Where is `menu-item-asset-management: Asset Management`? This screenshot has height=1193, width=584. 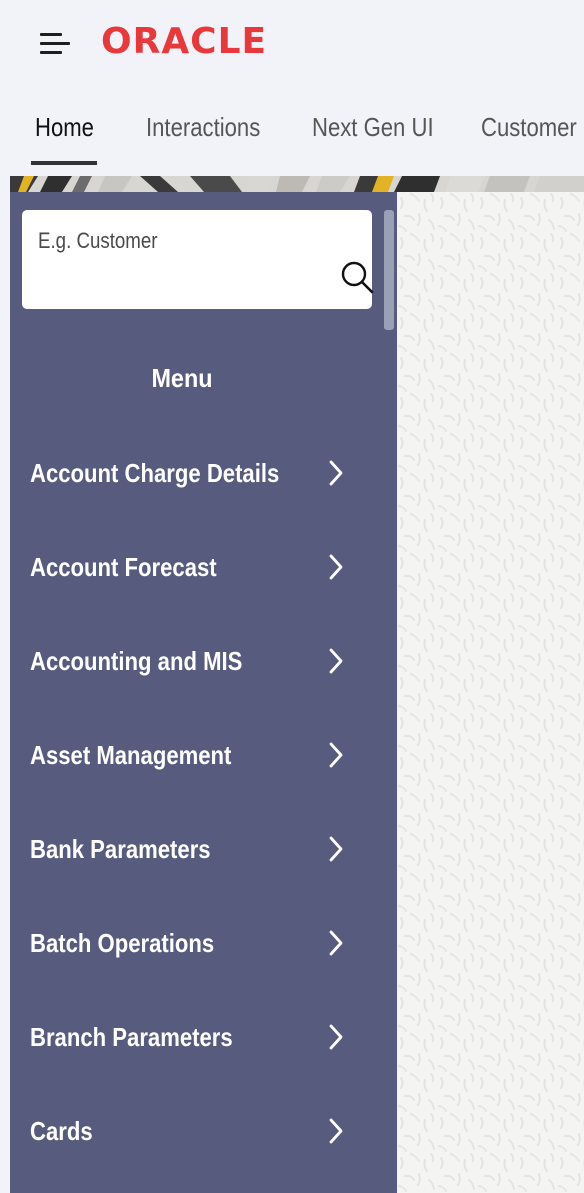 menu-item-asset-management: Asset Management is located at coordinates (203, 756).